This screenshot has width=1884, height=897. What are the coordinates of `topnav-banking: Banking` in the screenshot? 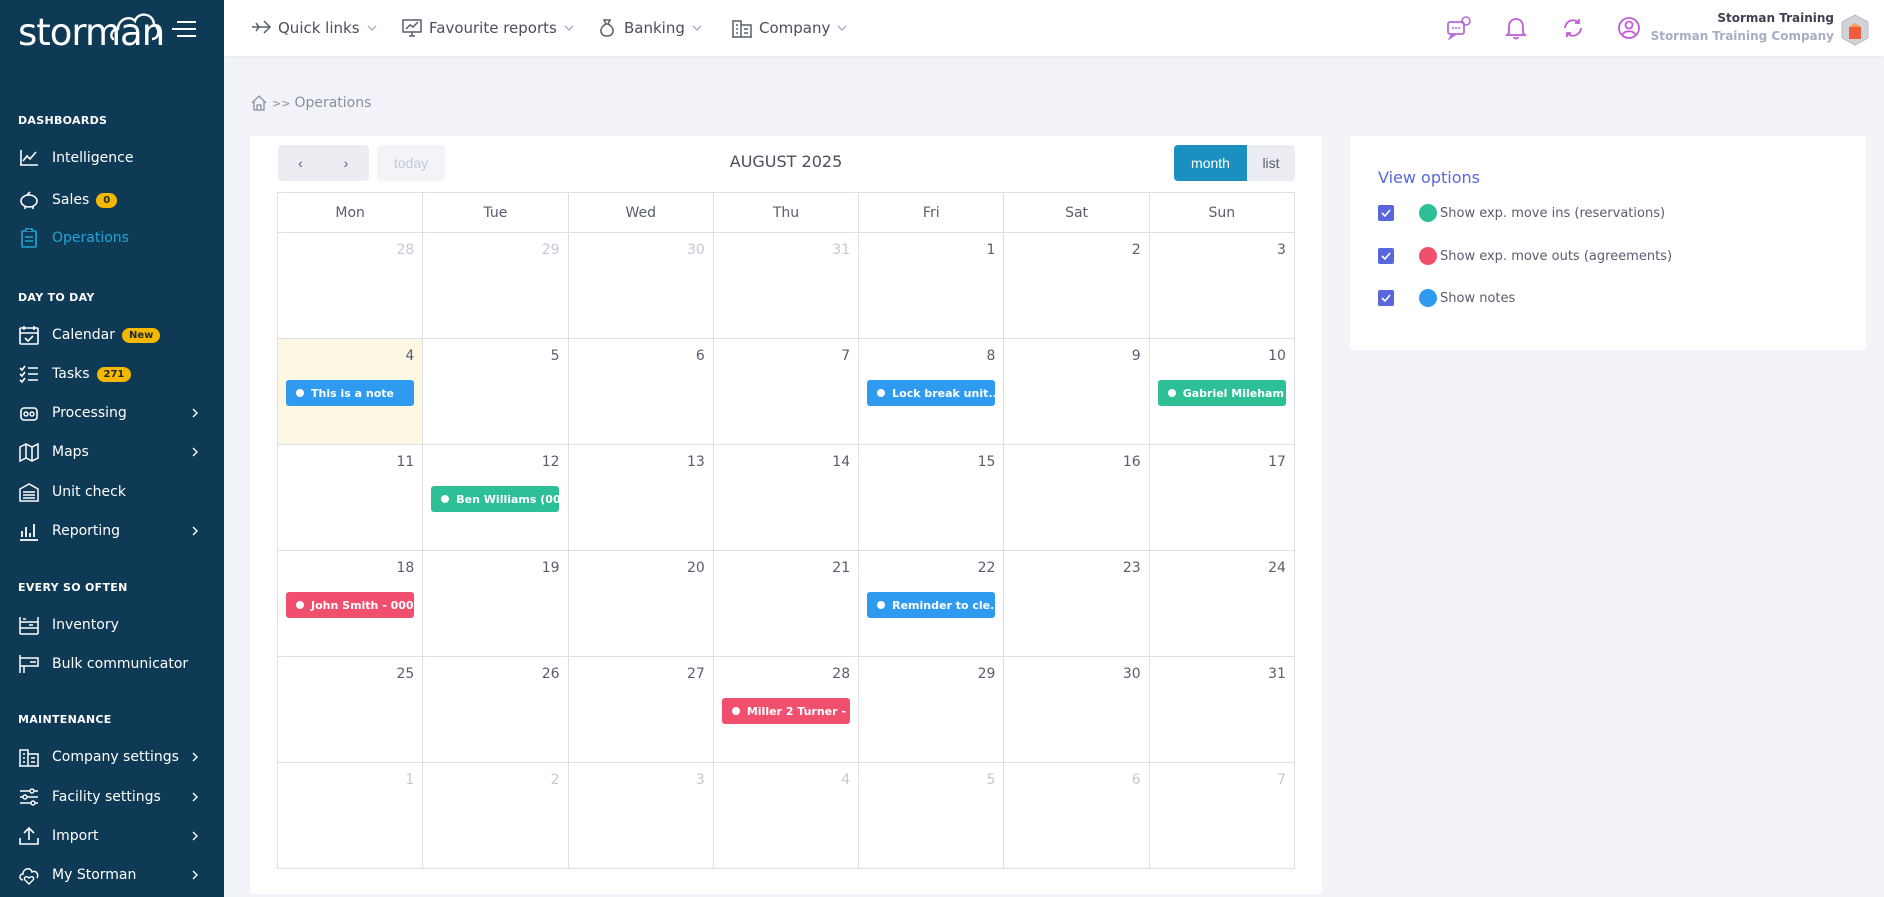 It's located at (652, 28).